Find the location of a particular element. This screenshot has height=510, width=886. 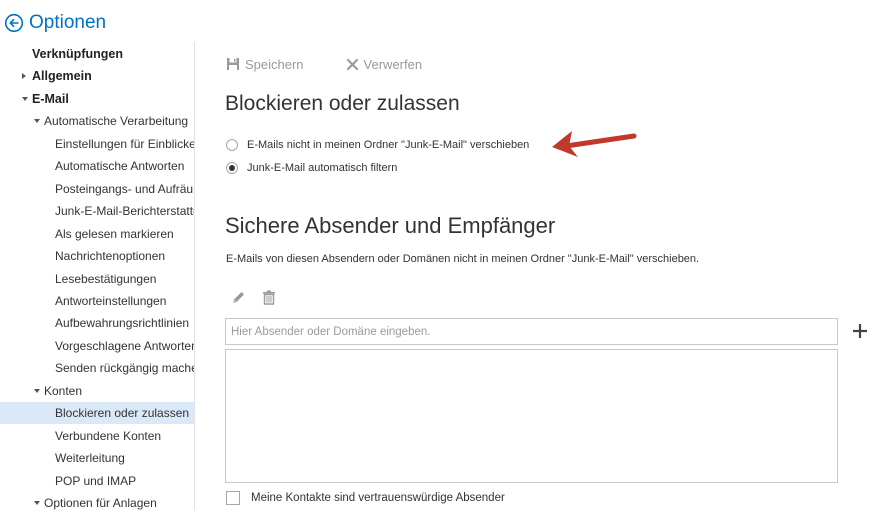

radio-label: Junk-E-Mail automatisch filtern is located at coordinates (322, 168).